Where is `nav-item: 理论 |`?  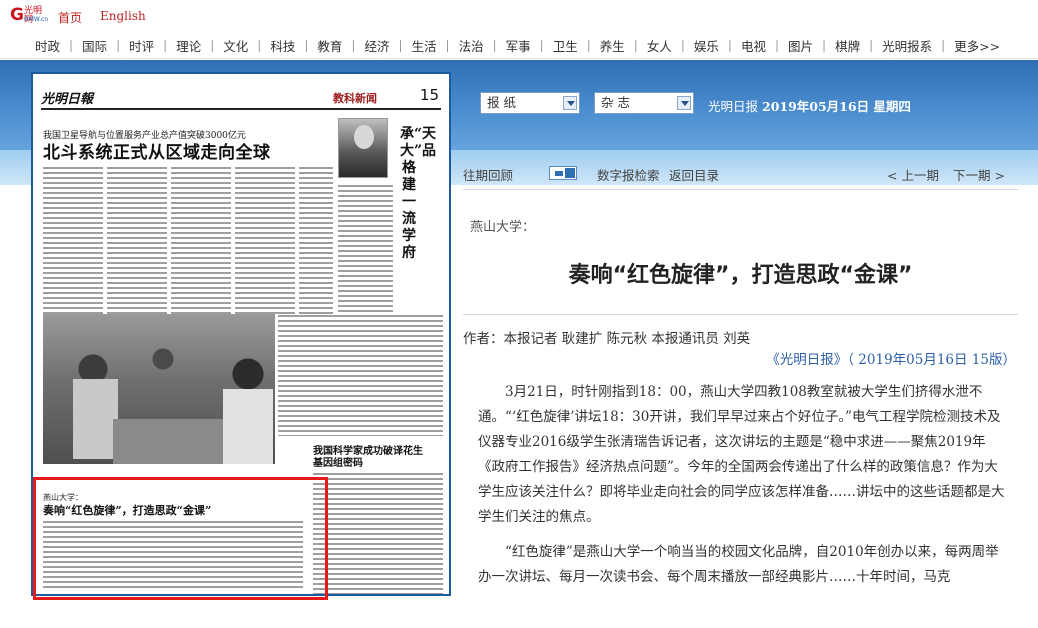
nav-item: 理论 | is located at coordinates (190, 45).